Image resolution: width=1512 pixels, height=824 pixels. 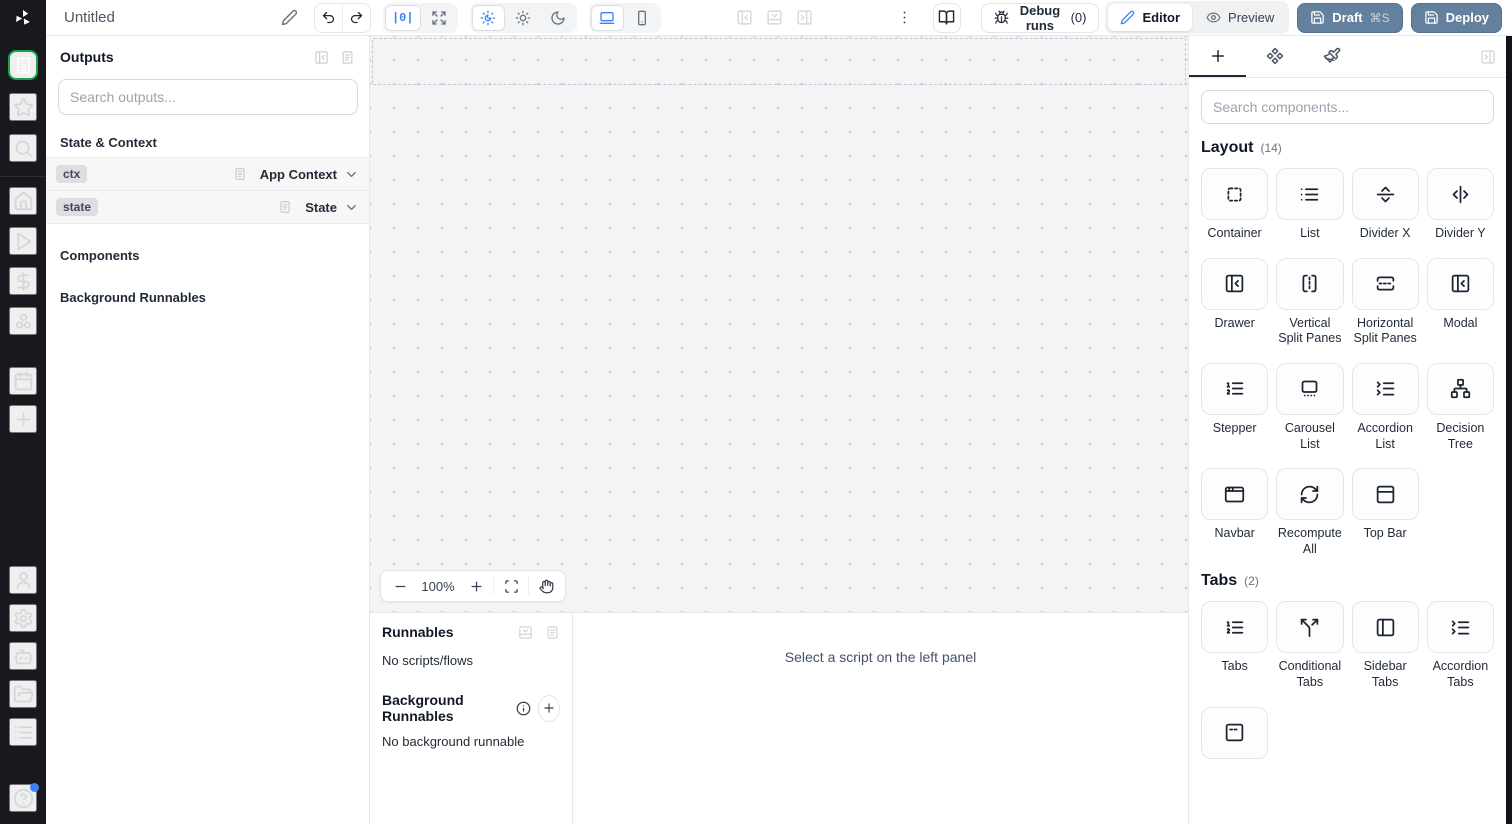 I want to click on component-item-stepper: Stepper, so click(x=1235, y=407).